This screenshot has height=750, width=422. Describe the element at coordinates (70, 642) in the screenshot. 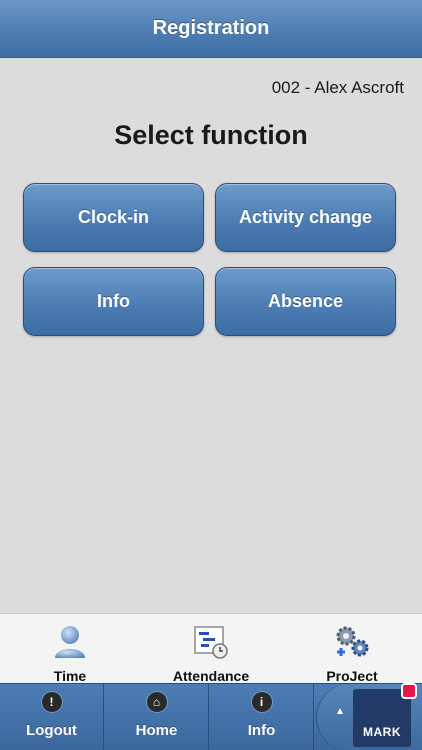

I see `person-icon` at that location.